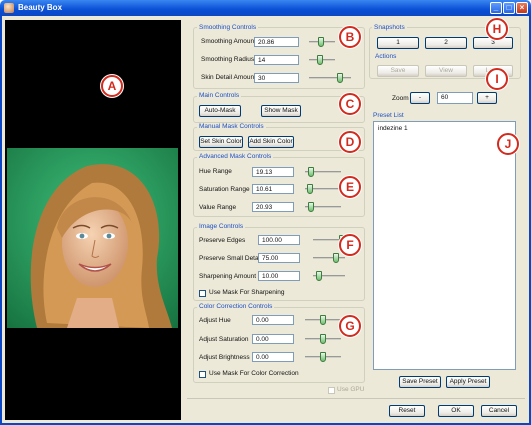 This screenshot has height=425, width=531. What do you see at coordinates (350, 142) in the screenshot?
I see `marker-d: D` at bounding box center [350, 142].